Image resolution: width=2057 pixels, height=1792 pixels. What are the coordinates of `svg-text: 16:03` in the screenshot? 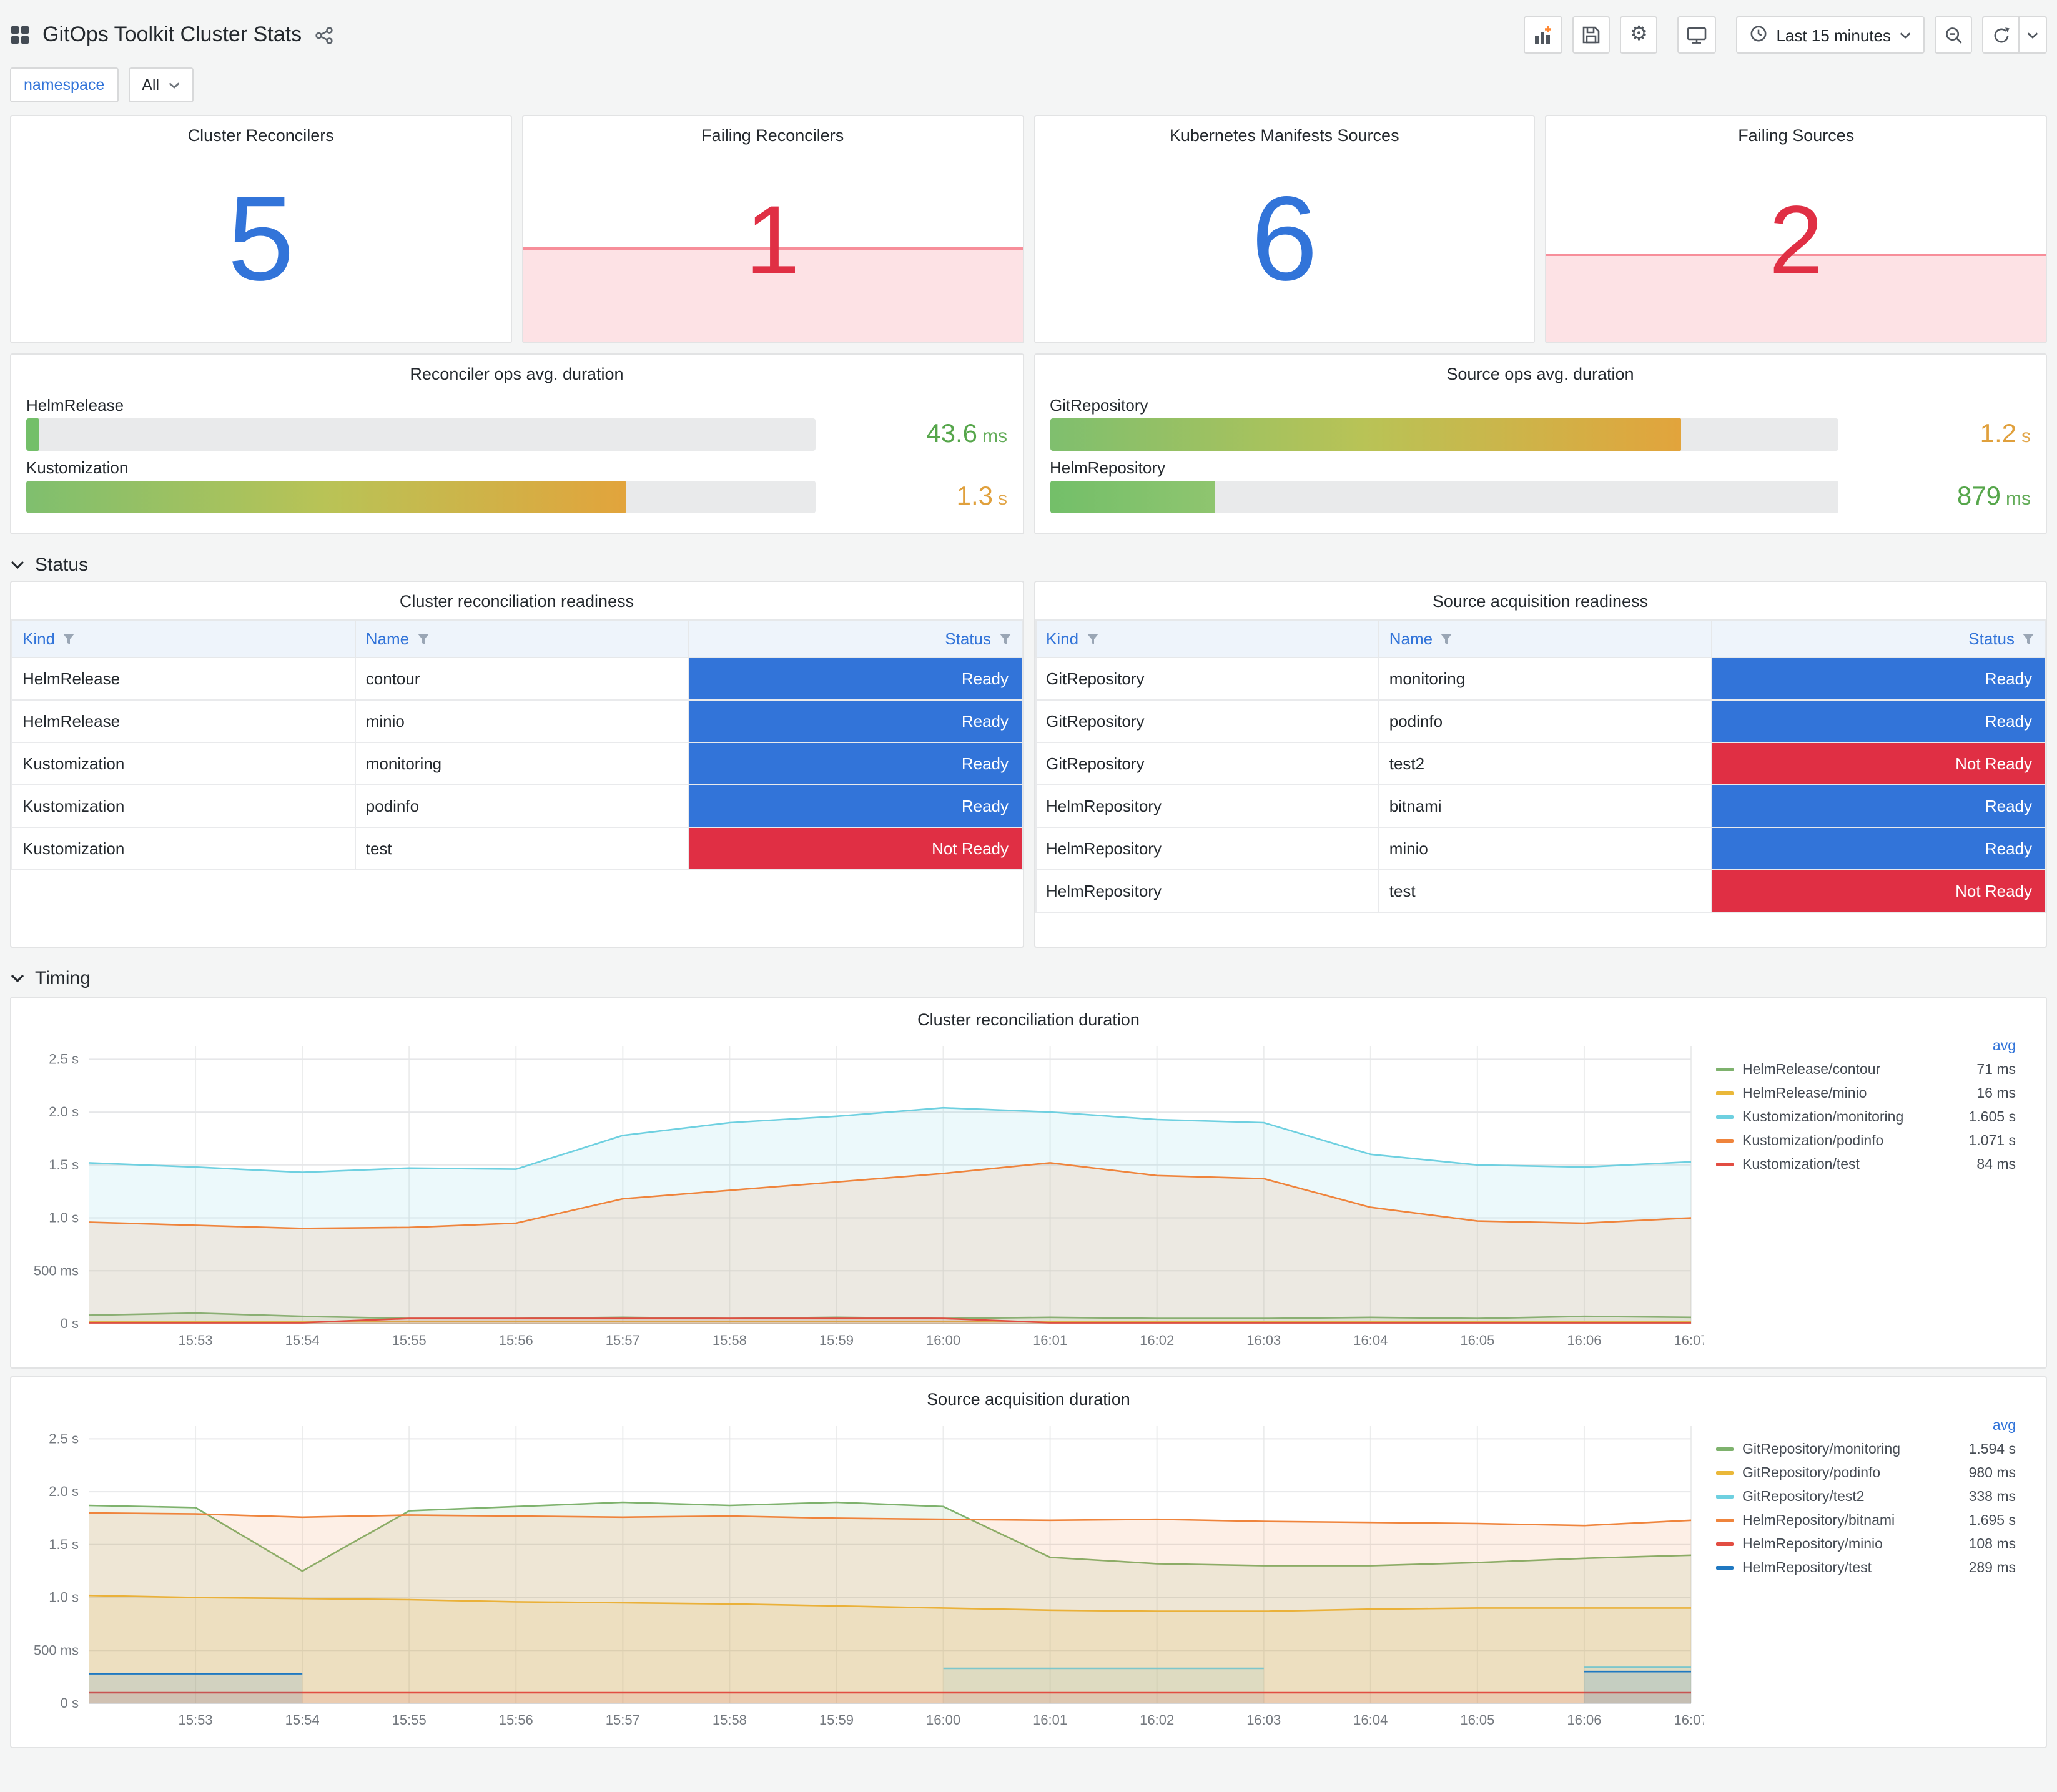 It's located at (1263, 1720).